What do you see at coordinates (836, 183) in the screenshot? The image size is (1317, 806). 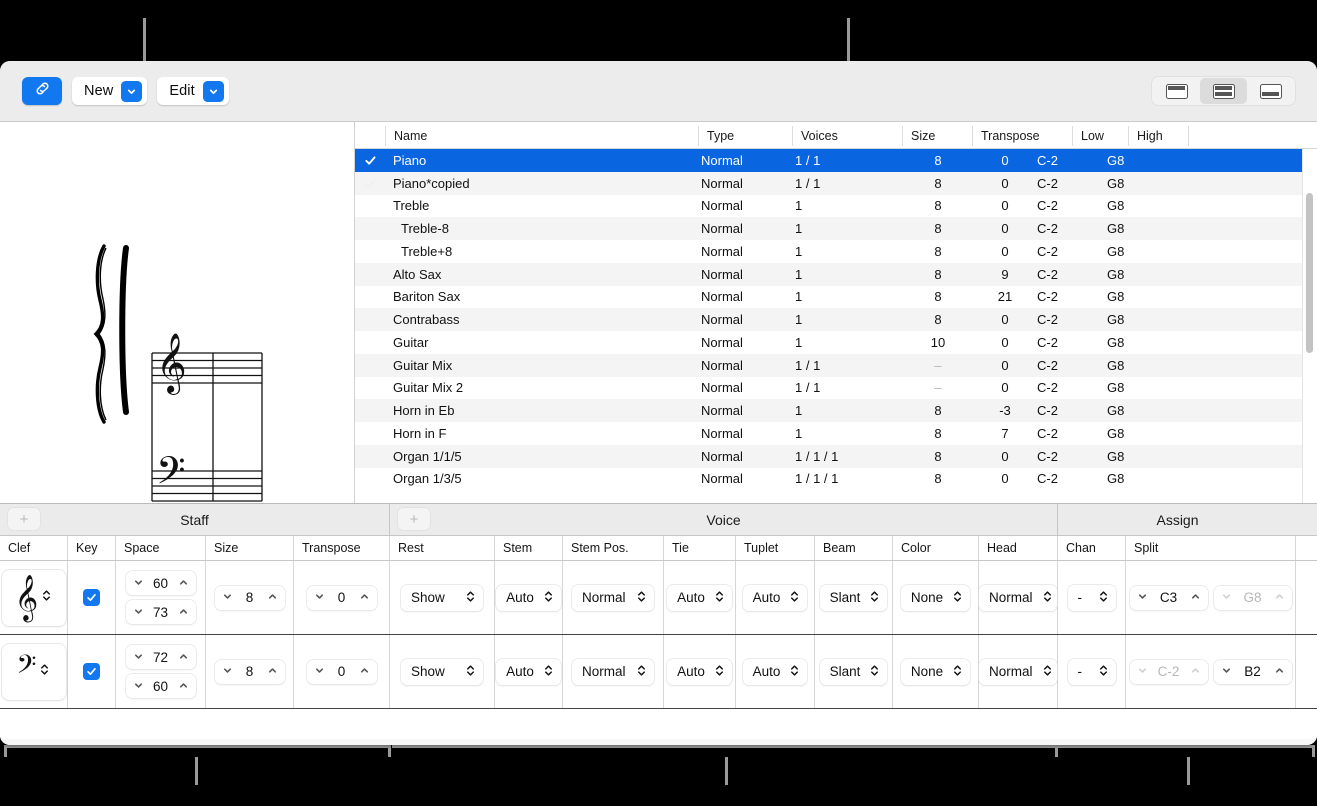 I see `table-row: Piano*copied Normal 1 / 1 8 0 C-2 G8` at bounding box center [836, 183].